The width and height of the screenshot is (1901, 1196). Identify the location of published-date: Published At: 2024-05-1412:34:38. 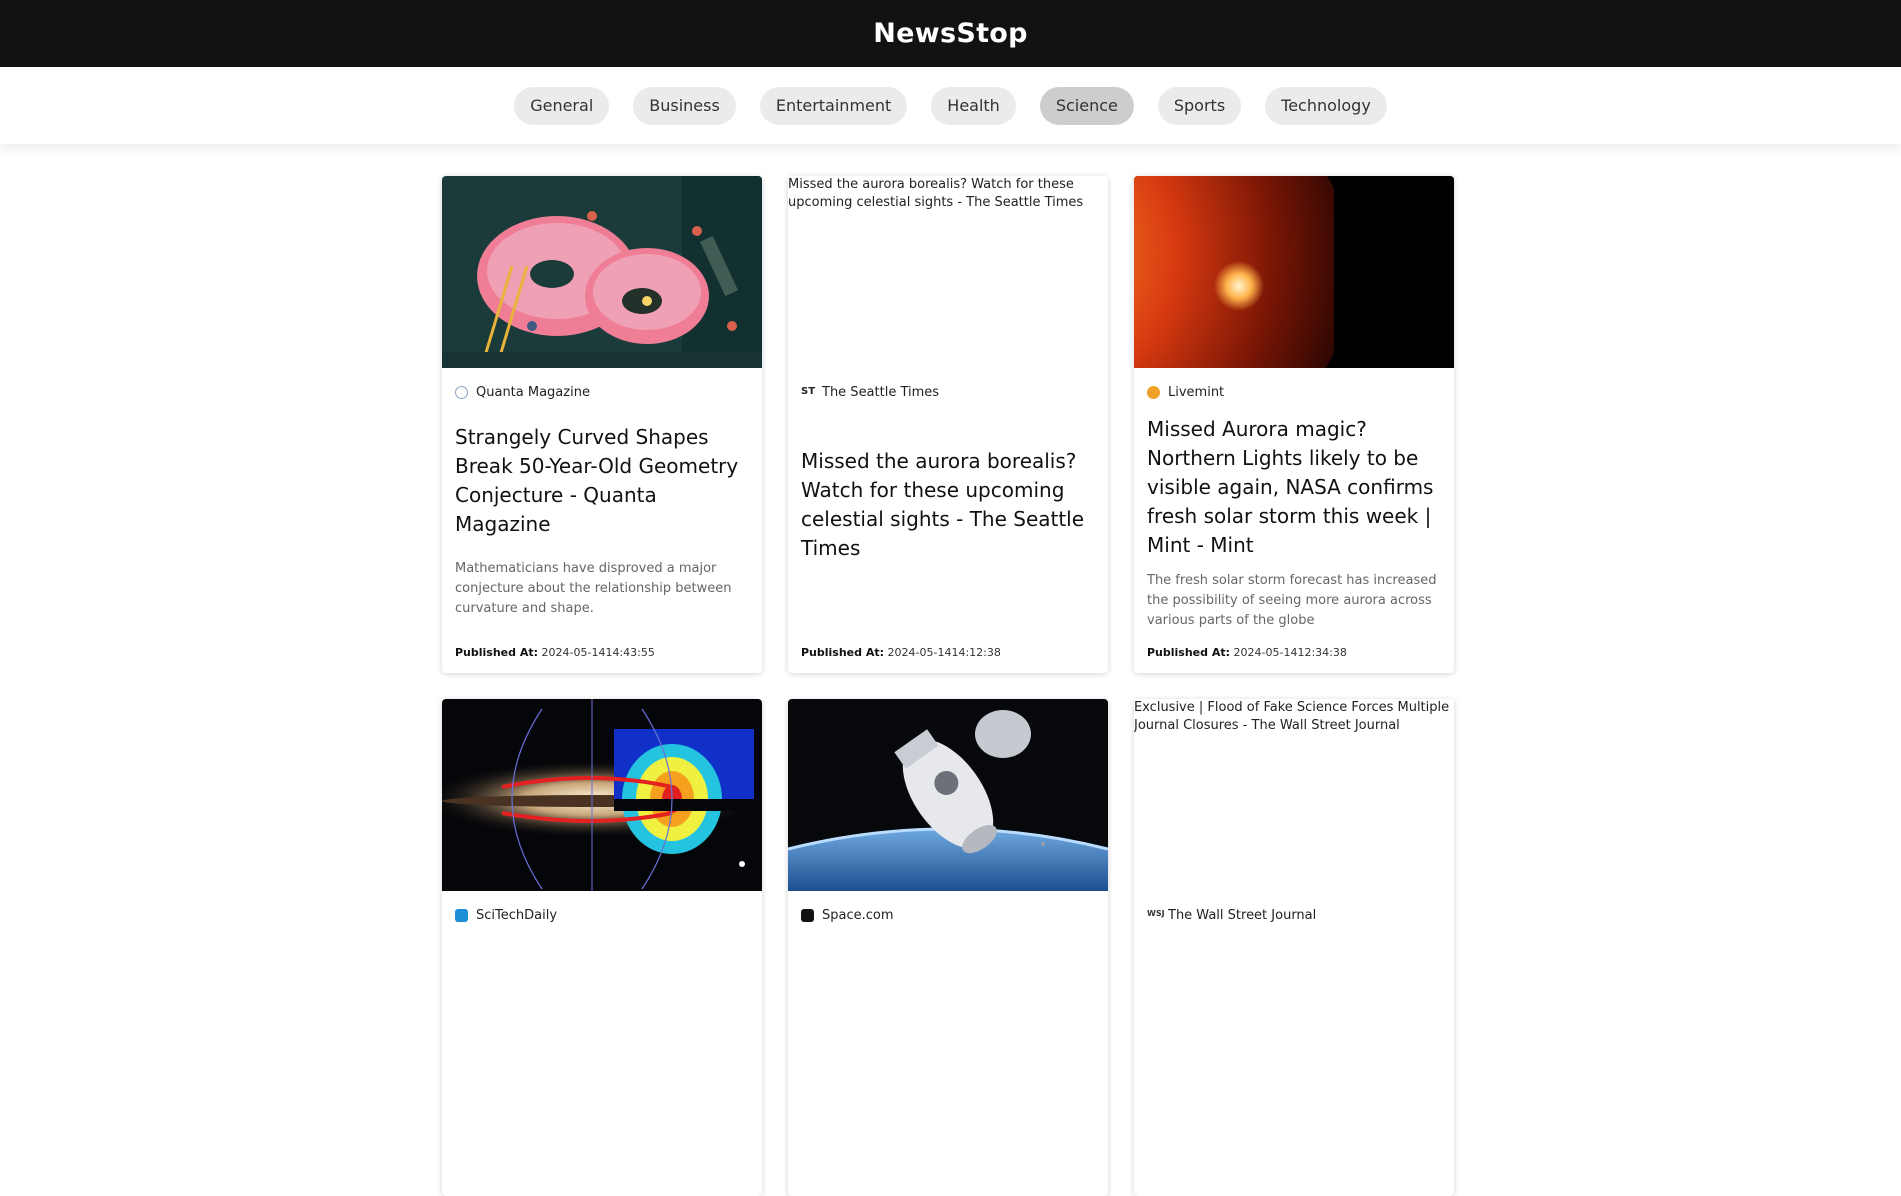
(1294, 652).